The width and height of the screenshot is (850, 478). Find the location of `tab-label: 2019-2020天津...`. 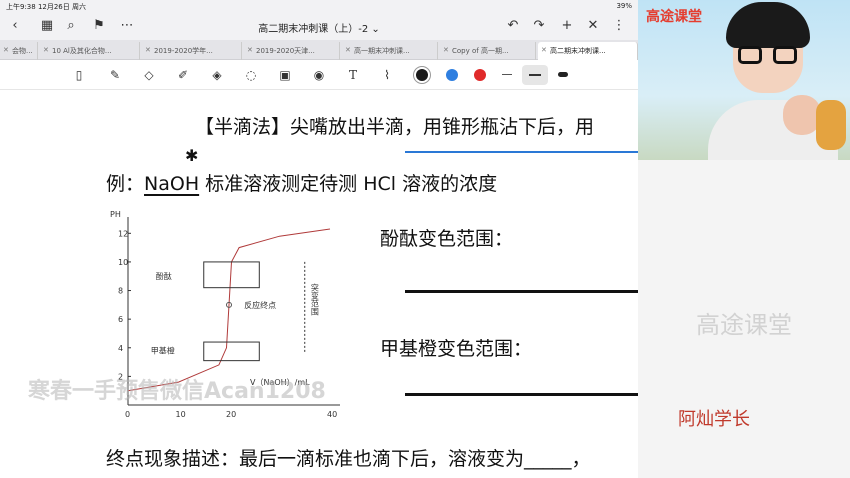

tab-label: 2019-2020天津... is located at coordinates (285, 51).